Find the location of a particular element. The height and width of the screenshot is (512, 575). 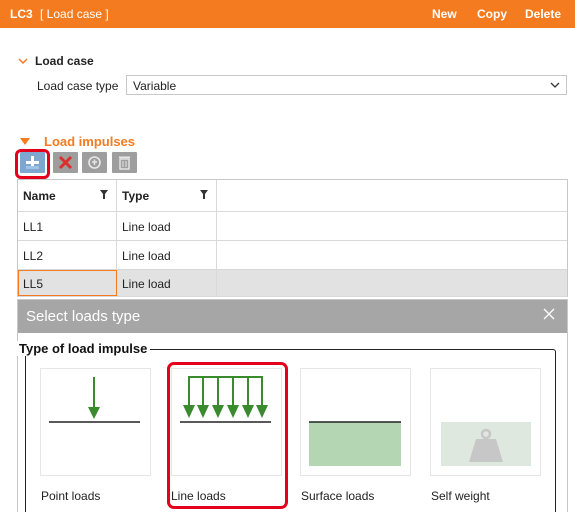

copy-impulse-button is located at coordinates (94, 162).